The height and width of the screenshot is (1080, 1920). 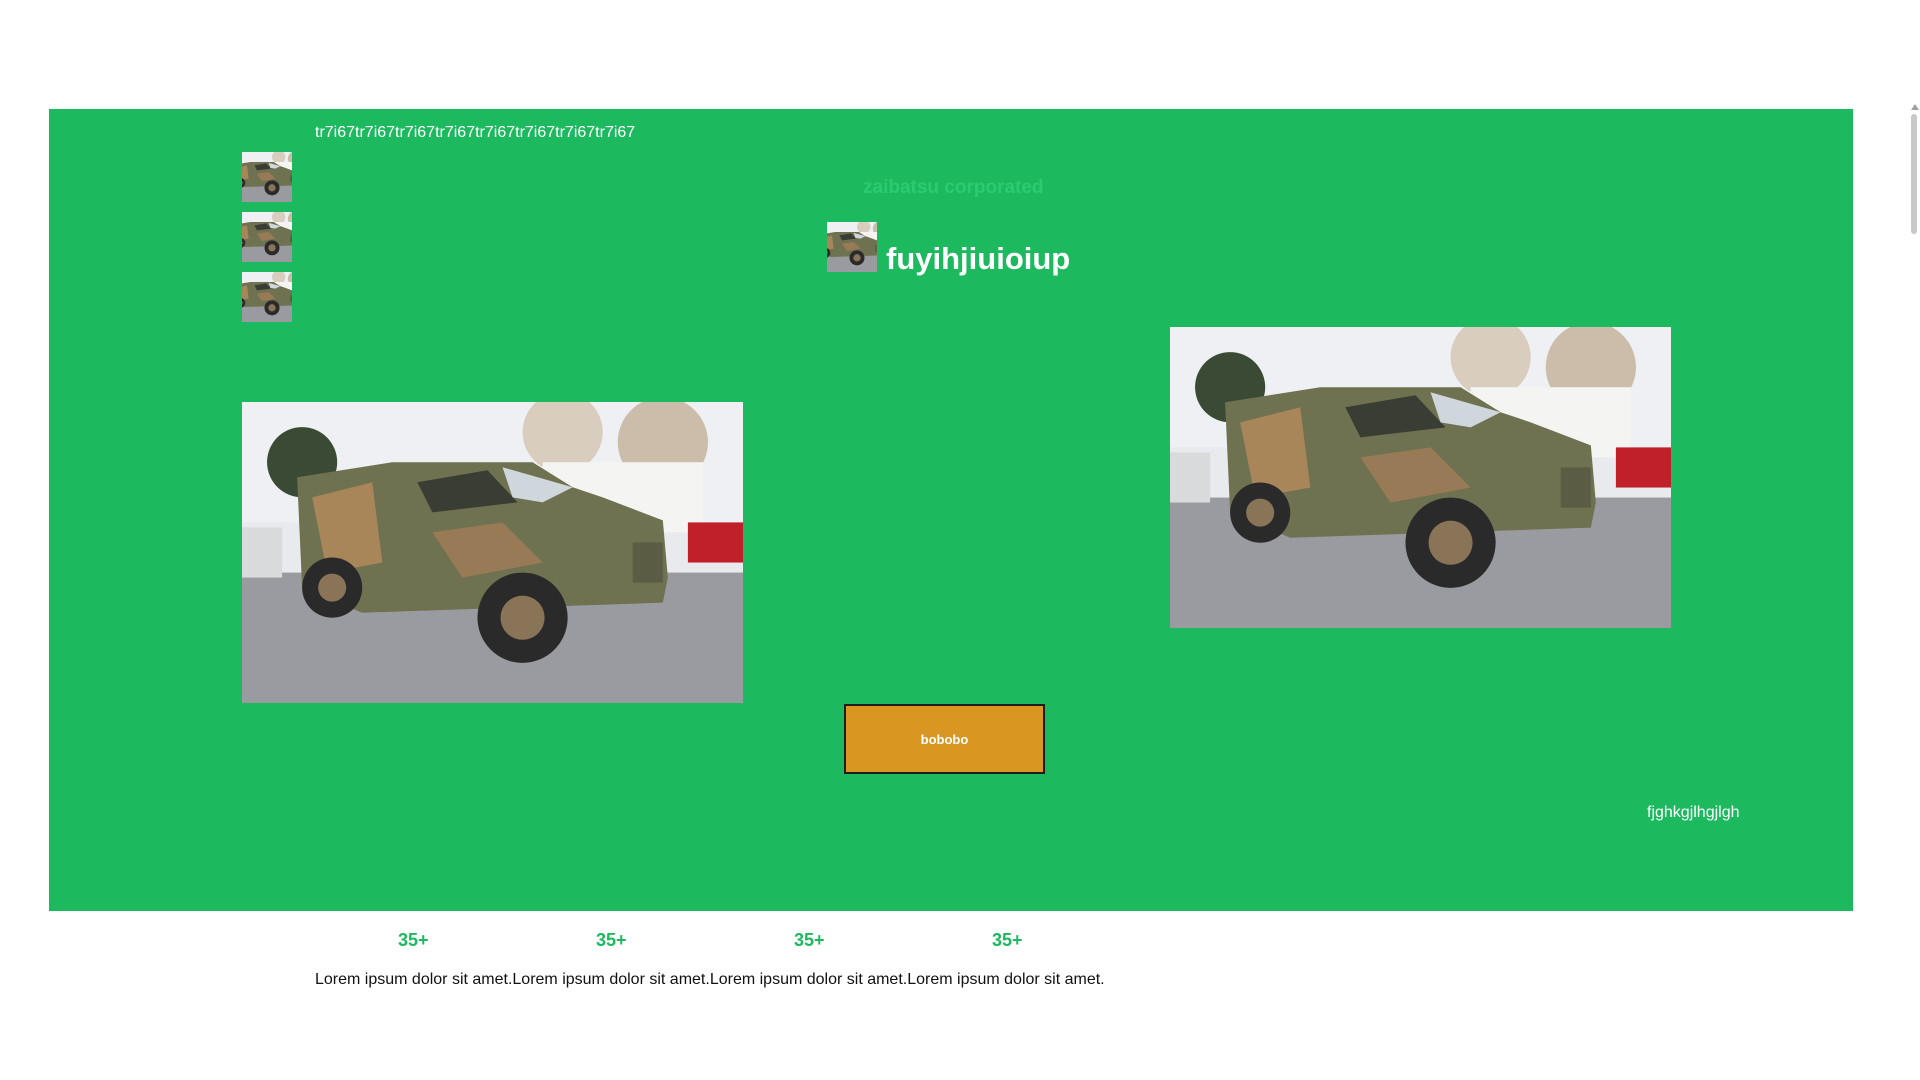 What do you see at coordinates (1693, 812) in the screenshot?
I see `hero-corner-text: fjghkgjlhgjlgh` at bounding box center [1693, 812].